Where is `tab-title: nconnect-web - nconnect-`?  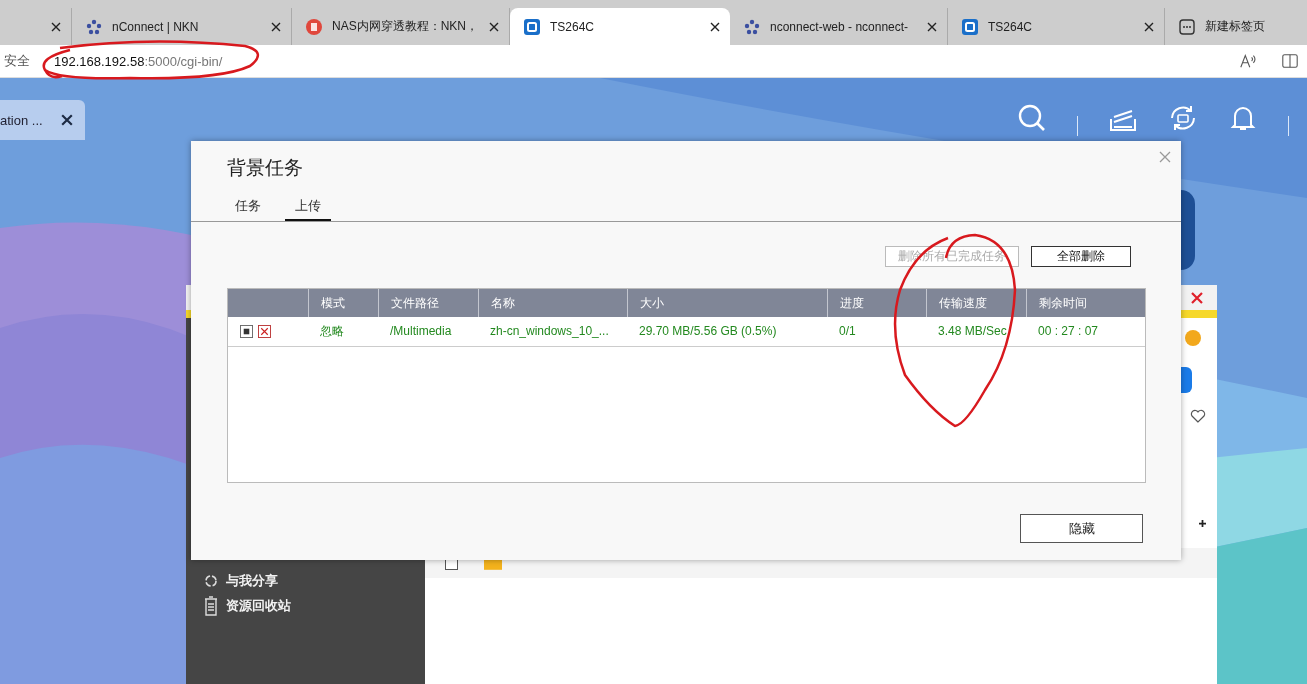
tab-title: nconnect-web - nconnect- is located at coordinates (840, 26).